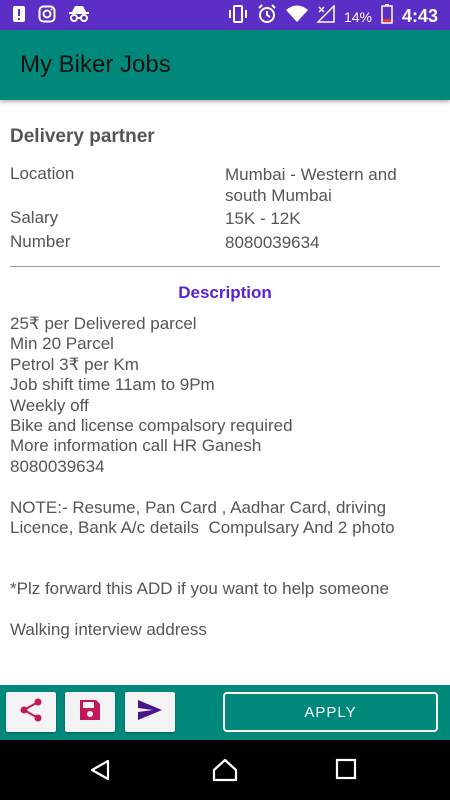 This screenshot has width=450, height=800. What do you see at coordinates (272, 242) in the screenshot?
I see `number-value: 8080039634` at bounding box center [272, 242].